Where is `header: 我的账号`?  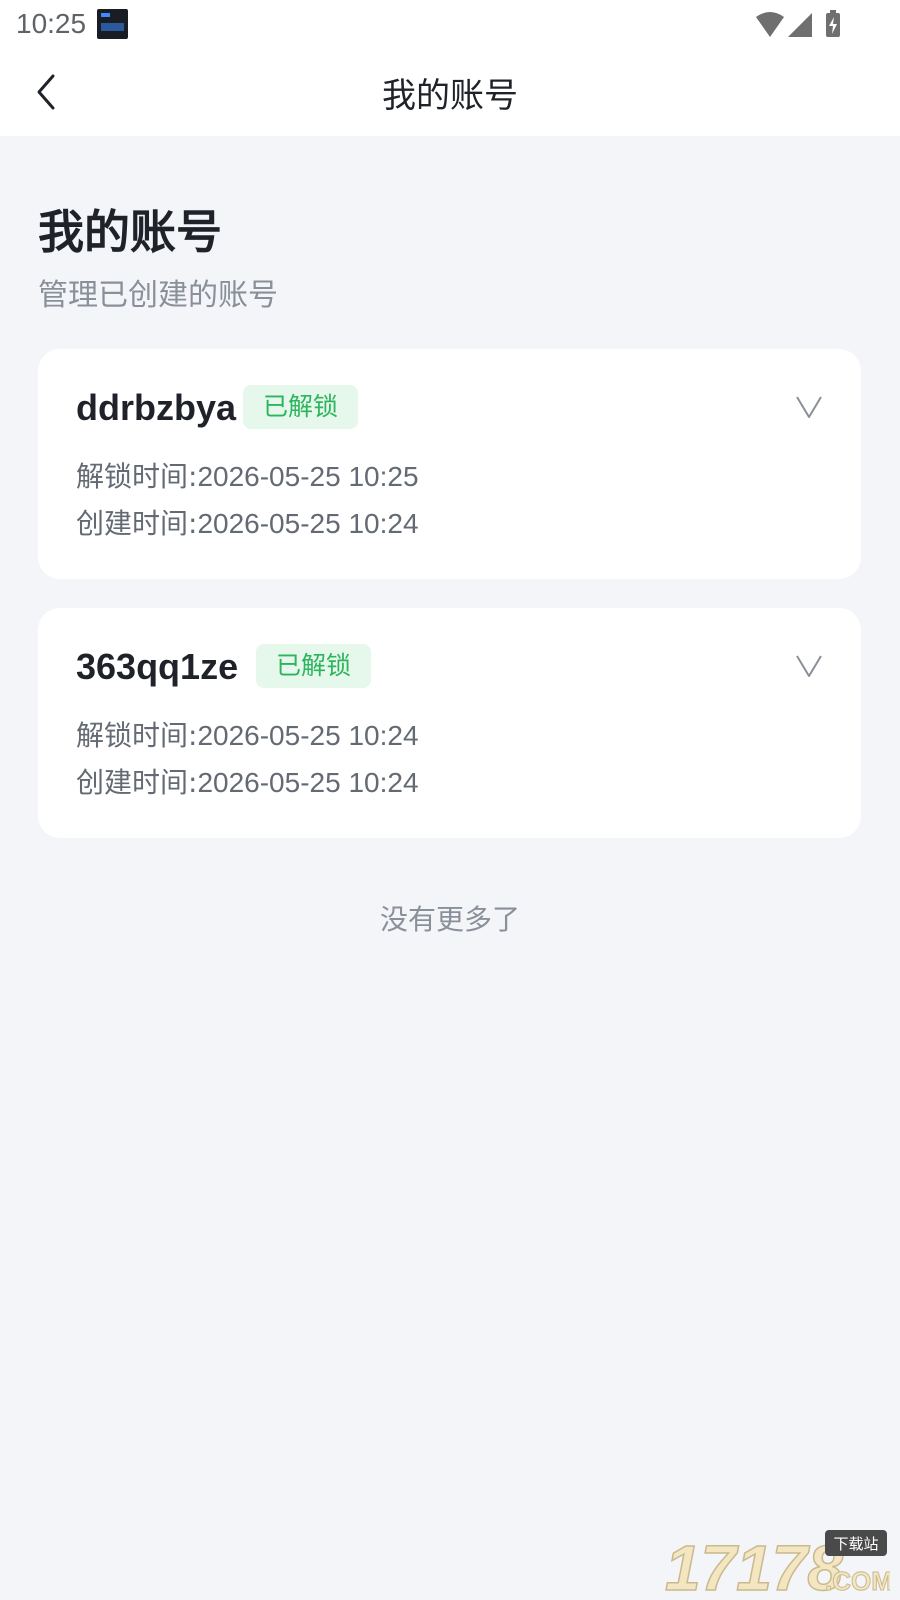
header: 我的账号 is located at coordinates (450, 93).